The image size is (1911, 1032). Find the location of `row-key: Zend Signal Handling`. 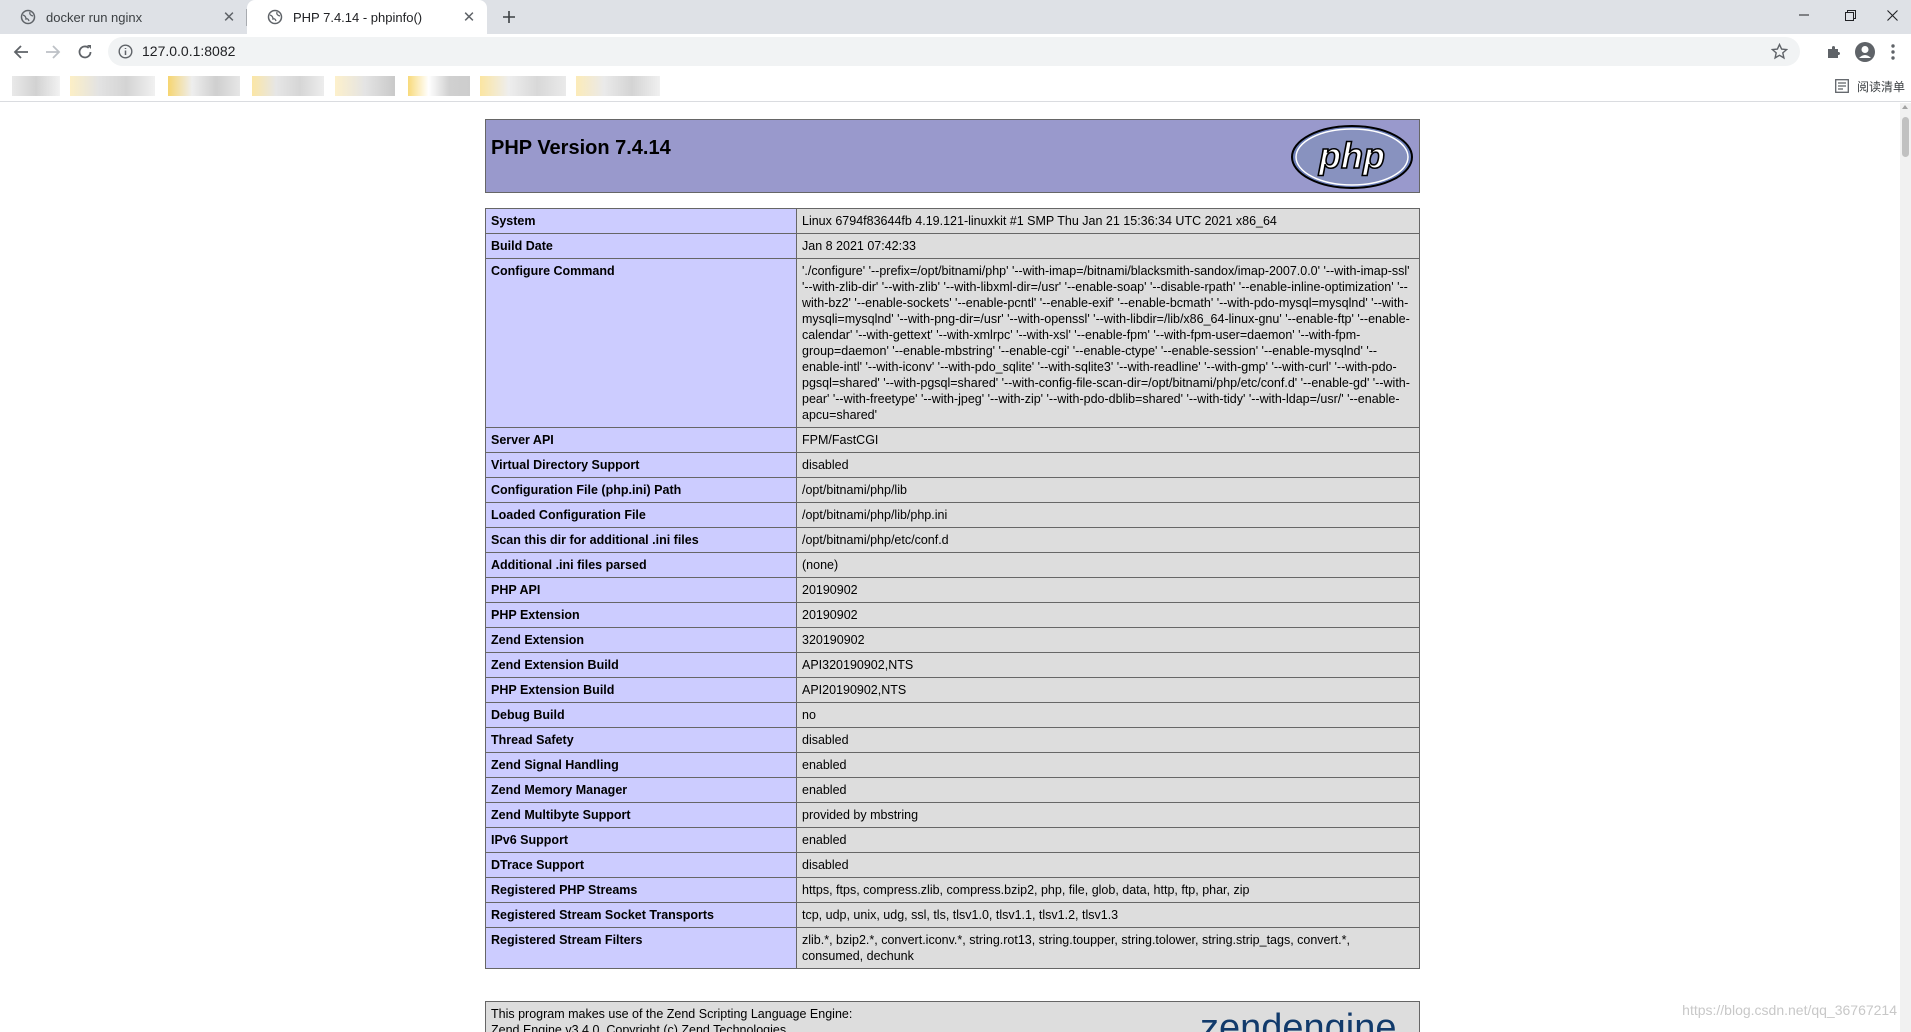

row-key: Zend Signal Handling is located at coordinates (641, 765).